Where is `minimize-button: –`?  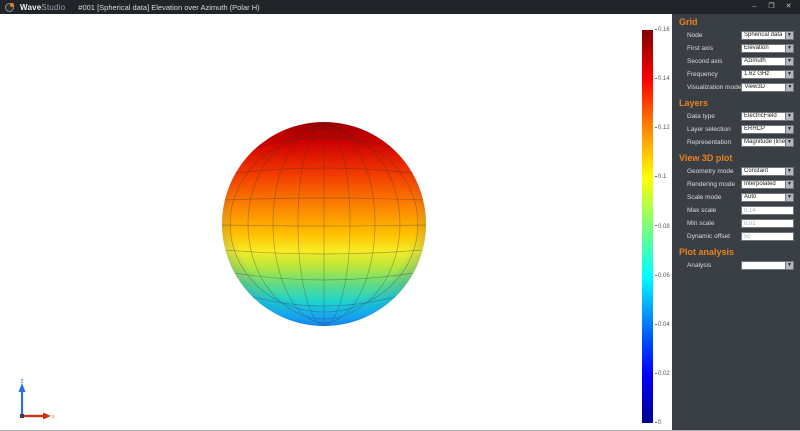
minimize-button: – is located at coordinates (754, 7).